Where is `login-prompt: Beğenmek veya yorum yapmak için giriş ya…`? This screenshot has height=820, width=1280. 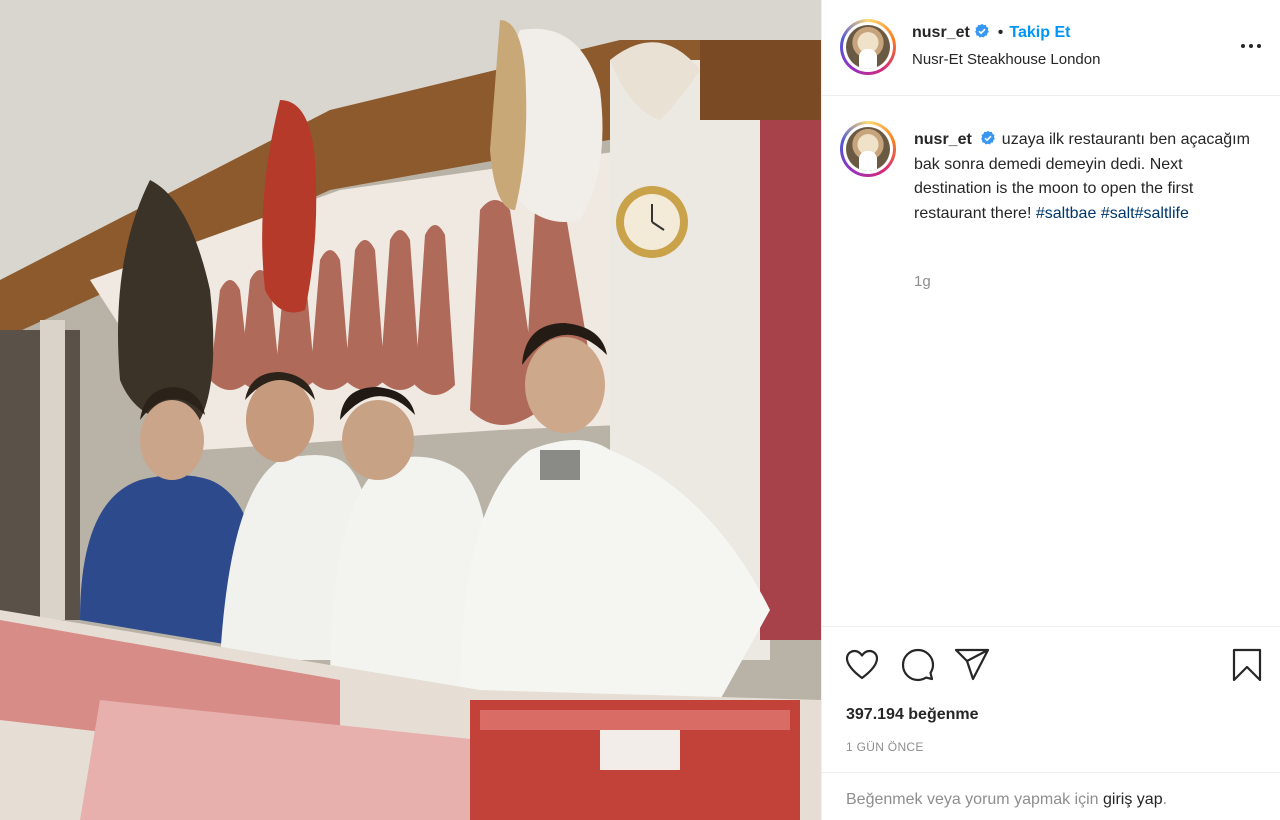 login-prompt: Beğenmek veya yorum yapmak için giriş ya… is located at coordinates (1006, 800).